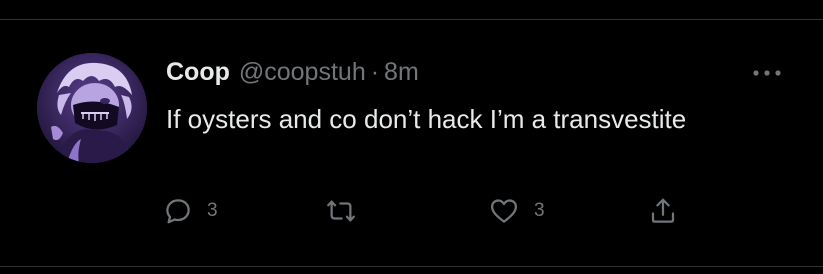 Image resolution: width=823 pixels, height=274 pixels. I want to click on more-options-button, so click(767, 73).